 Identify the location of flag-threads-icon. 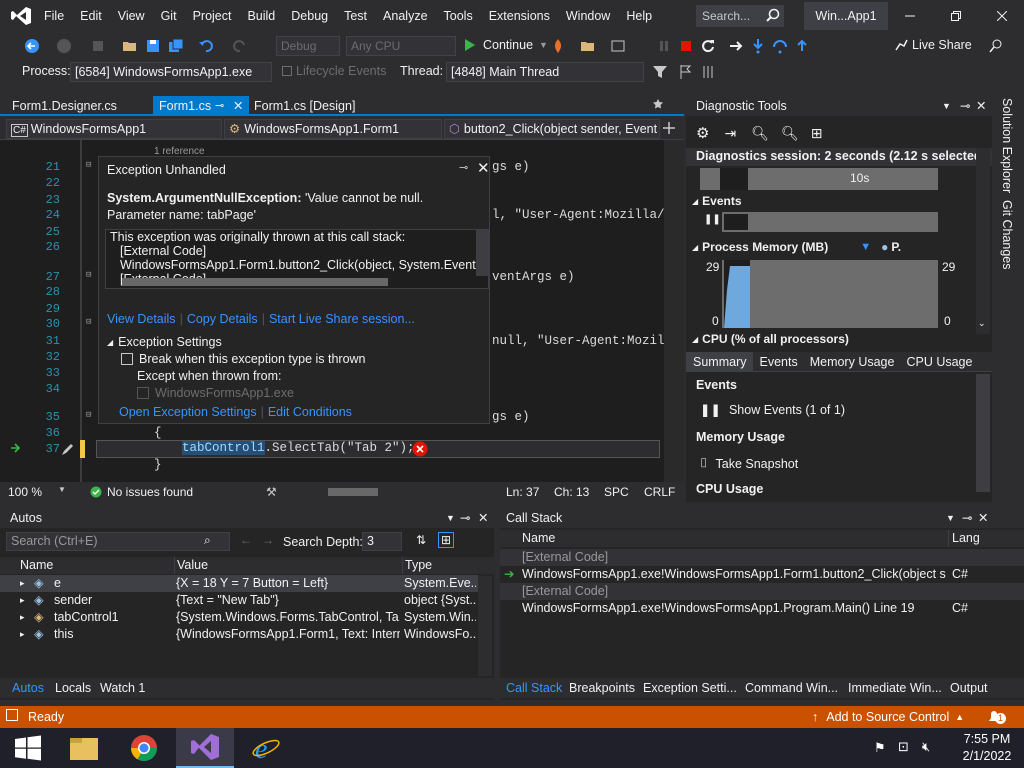
(686, 72).